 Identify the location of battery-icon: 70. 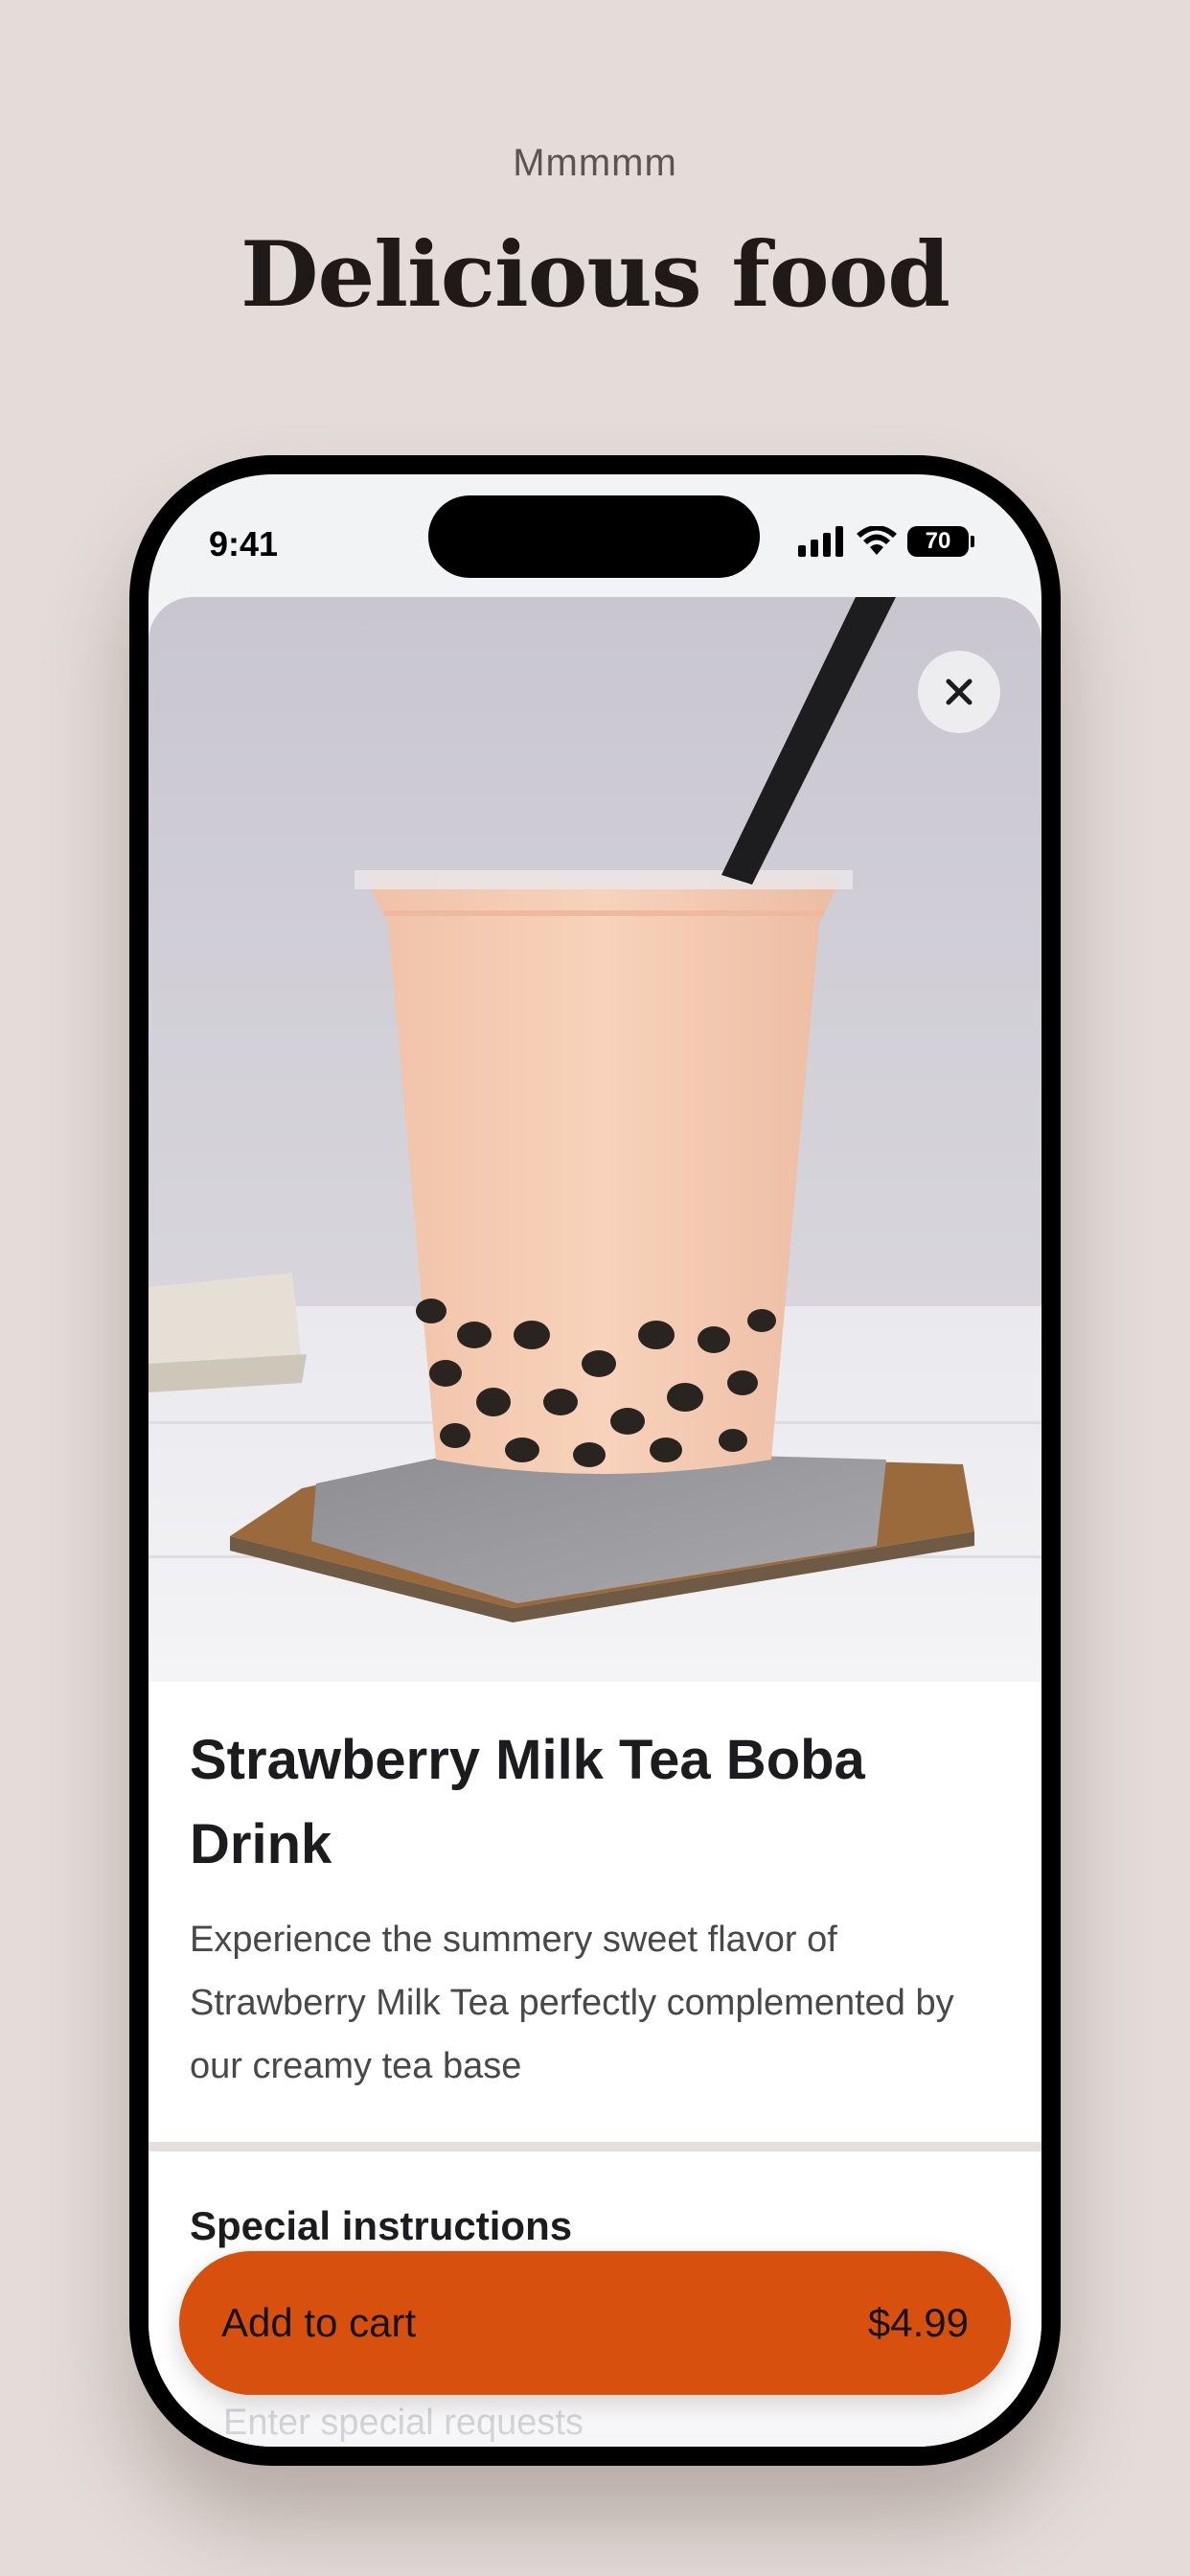
(941, 541).